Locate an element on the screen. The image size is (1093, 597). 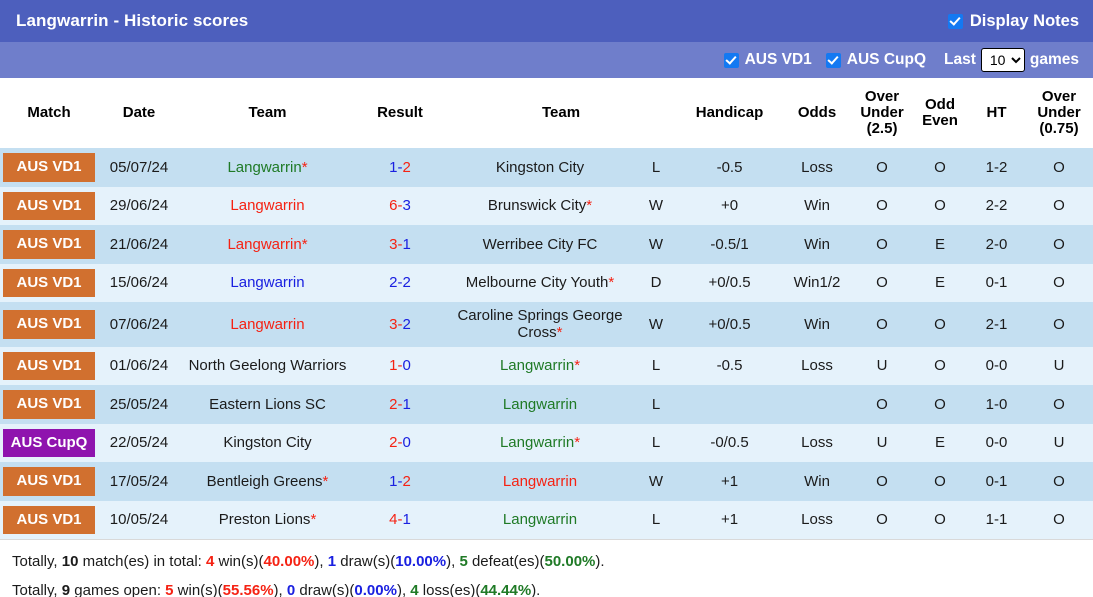
sum2-losses: 4 is located at coordinates (414, 589).